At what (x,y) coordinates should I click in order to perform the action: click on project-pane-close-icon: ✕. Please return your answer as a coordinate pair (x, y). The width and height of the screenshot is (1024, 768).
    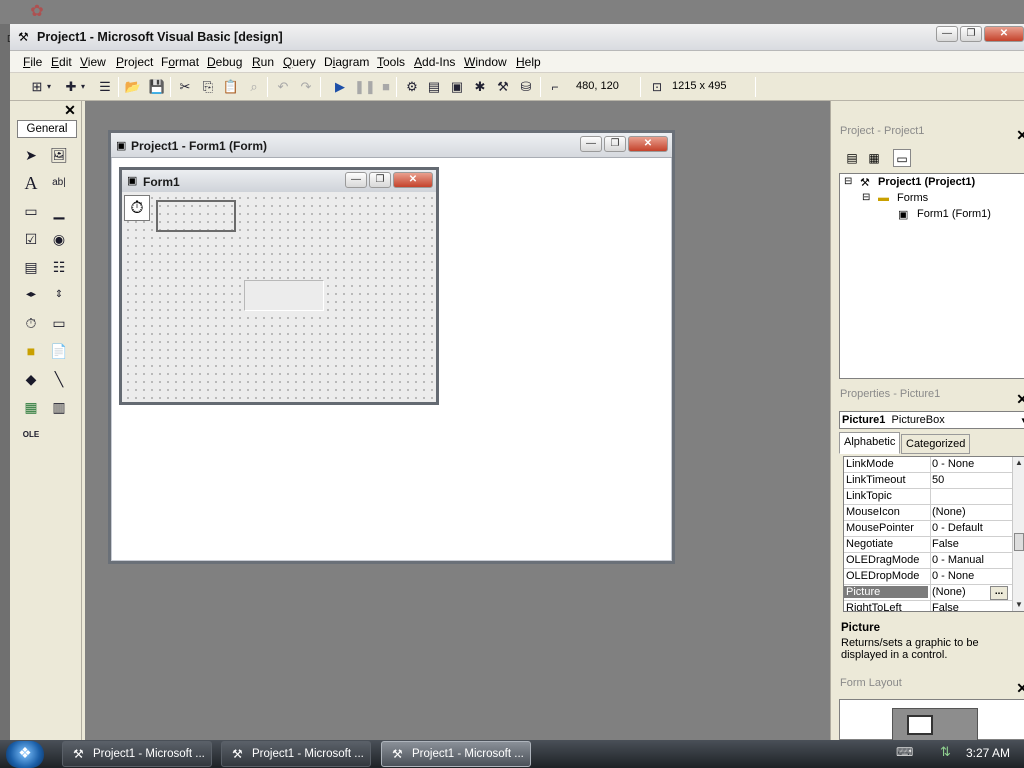
    Looking at the image, I should click on (1020, 135).